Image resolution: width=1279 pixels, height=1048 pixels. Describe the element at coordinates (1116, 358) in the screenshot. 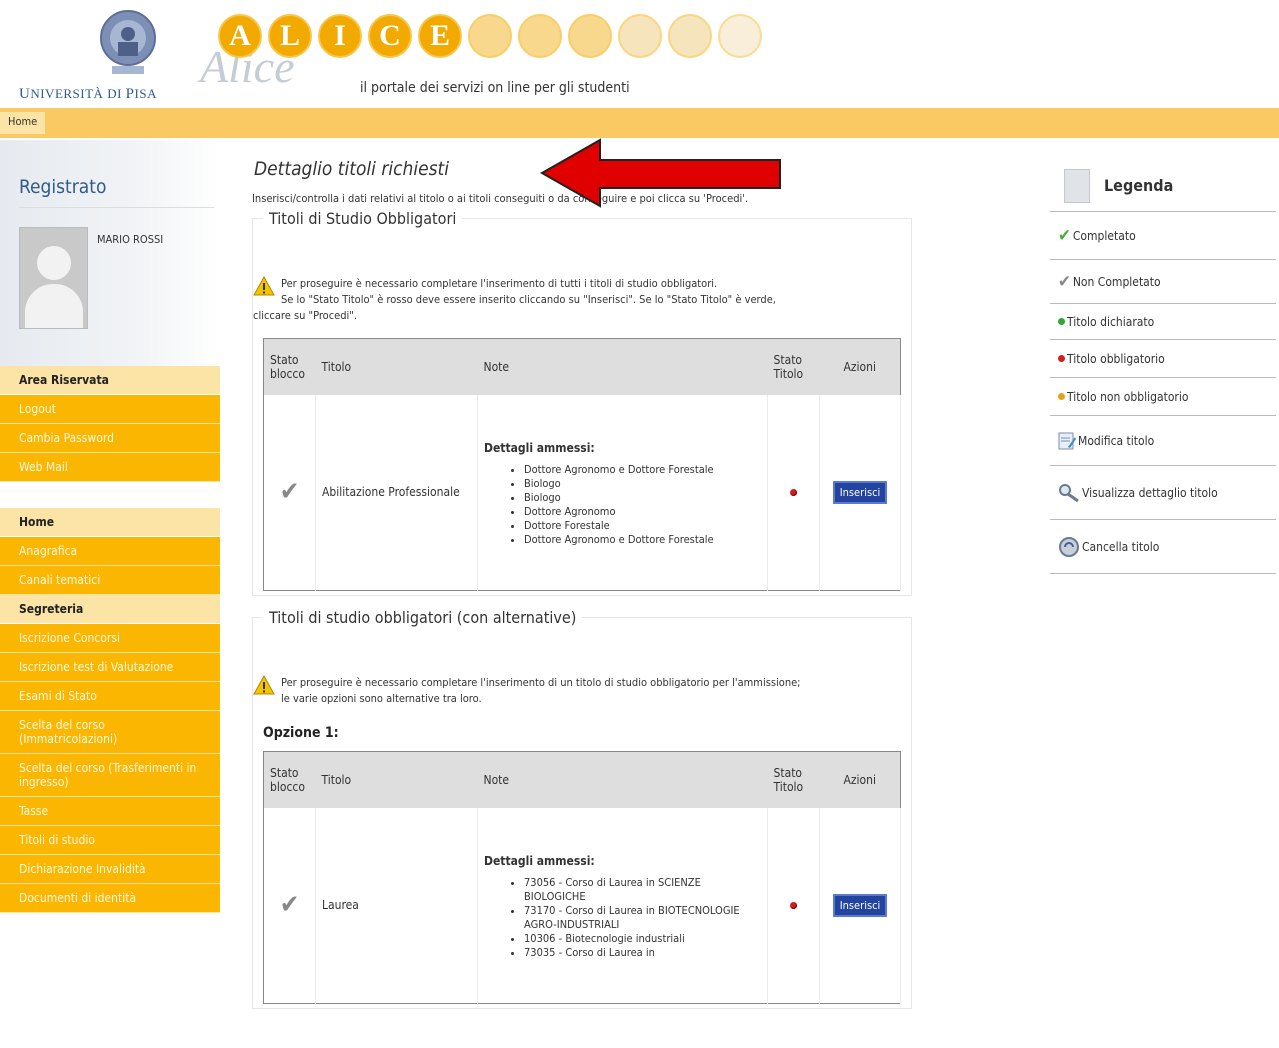

I see `legend-label: Titolo obbligatorio` at that location.